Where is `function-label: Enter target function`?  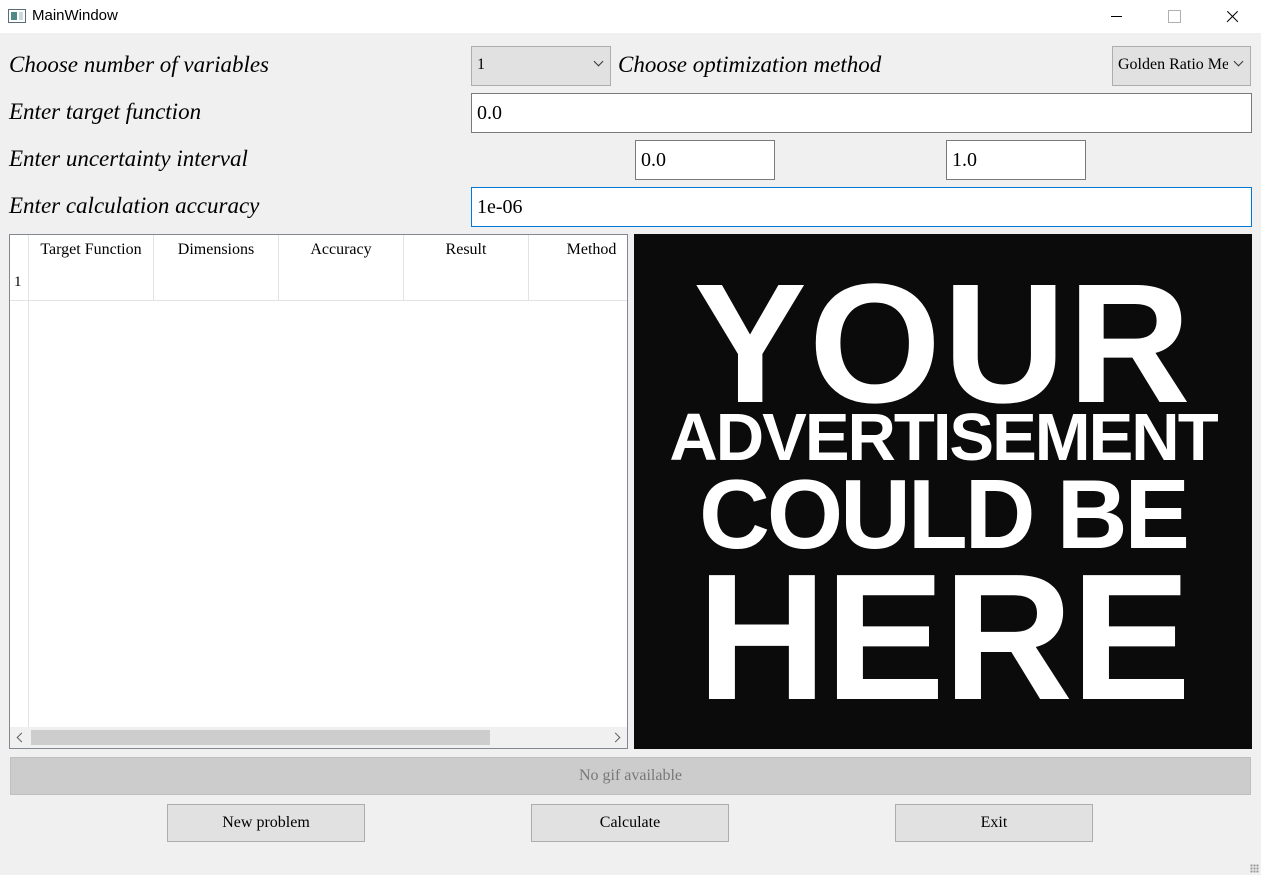 function-label: Enter target function is located at coordinates (105, 111).